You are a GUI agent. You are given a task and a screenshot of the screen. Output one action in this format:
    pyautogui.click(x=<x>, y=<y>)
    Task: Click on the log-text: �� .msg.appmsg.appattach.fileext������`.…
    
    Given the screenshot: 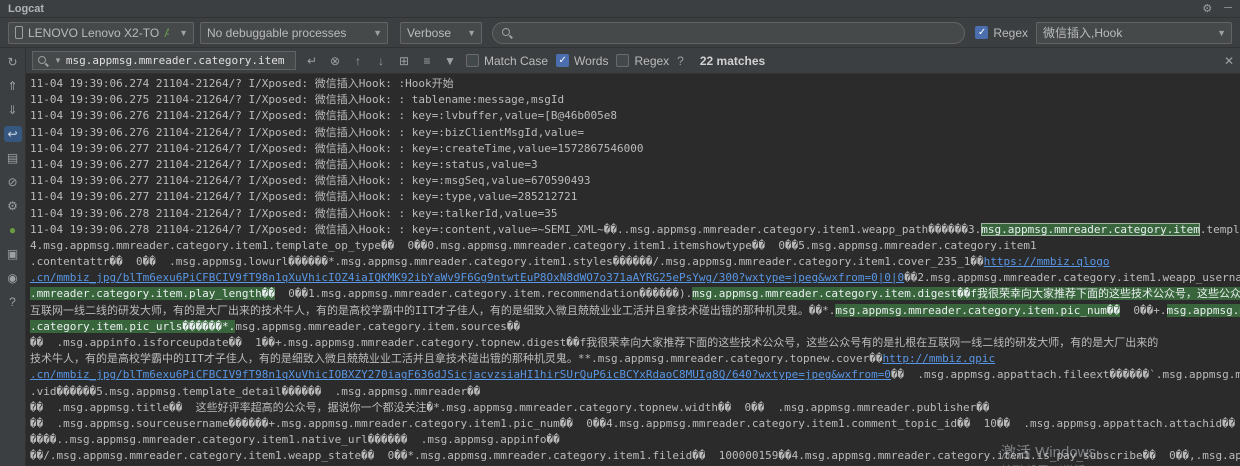 What is the action you would take?
    pyautogui.click(x=1065, y=375)
    